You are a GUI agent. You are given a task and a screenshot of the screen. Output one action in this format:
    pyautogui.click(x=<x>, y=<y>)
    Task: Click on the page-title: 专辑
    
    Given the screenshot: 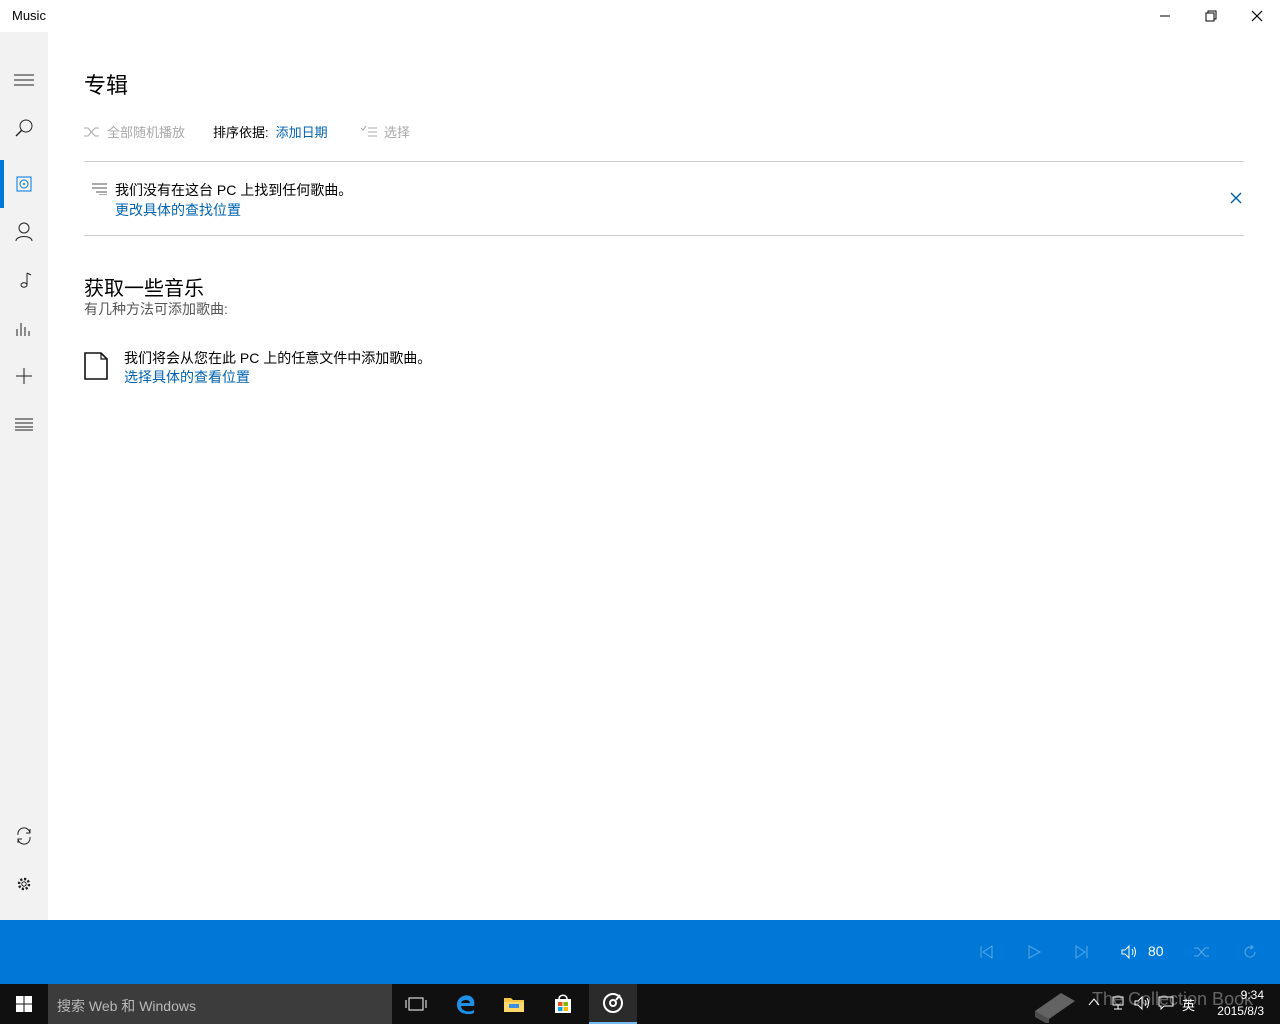 What is the action you would take?
    pyautogui.click(x=106, y=85)
    